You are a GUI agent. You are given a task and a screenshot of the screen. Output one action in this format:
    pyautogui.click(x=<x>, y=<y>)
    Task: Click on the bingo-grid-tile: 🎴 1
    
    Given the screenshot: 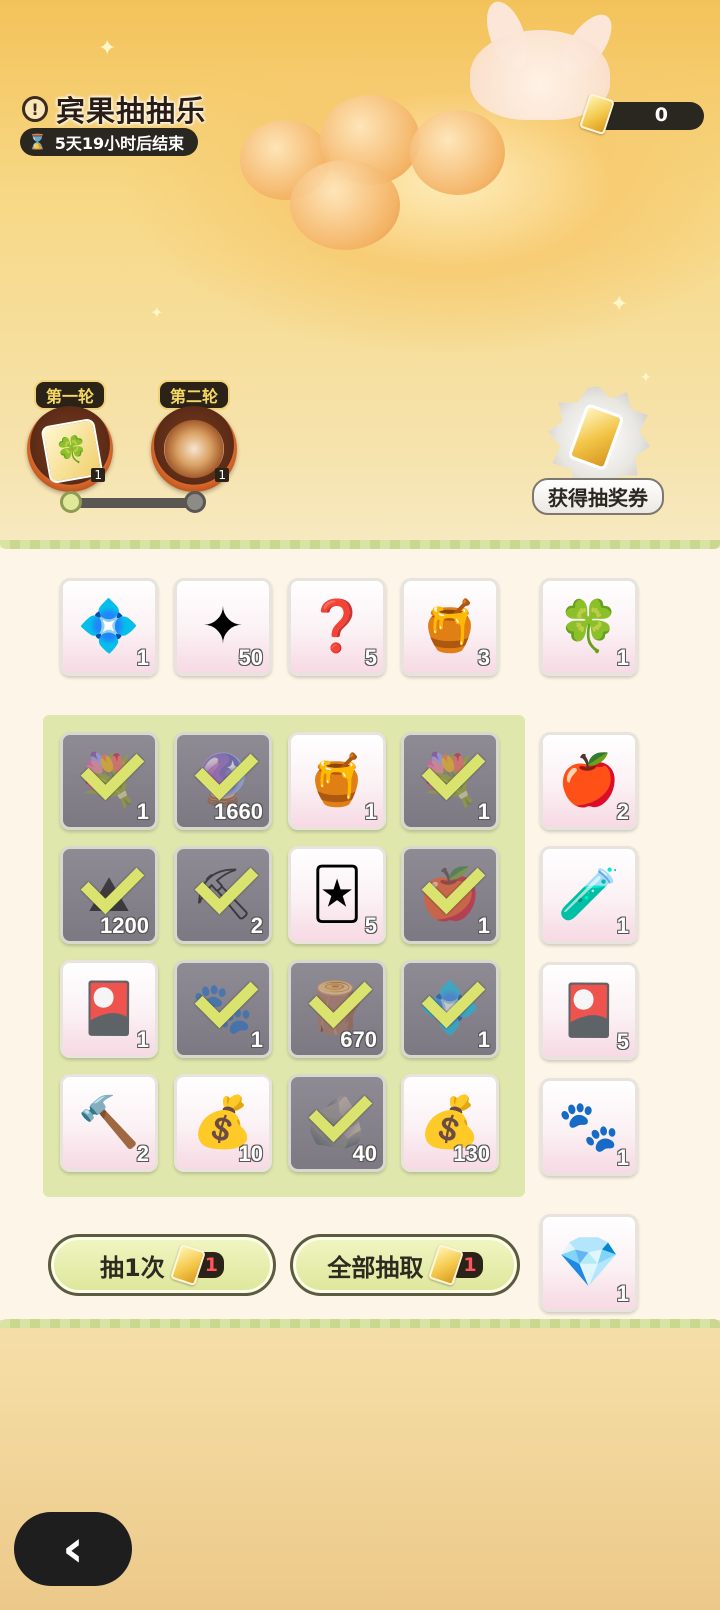 What is the action you would take?
    pyautogui.click(x=109, y=1009)
    